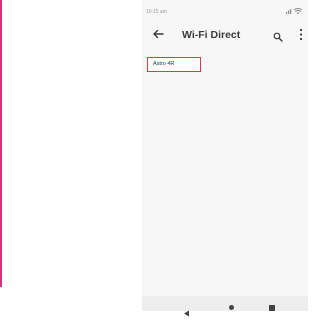 Image resolution: width=320 pixels, height=322 pixels. Describe the element at coordinates (156, 12) in the screenshot. I see `status-time: 10:15 am` at that location.